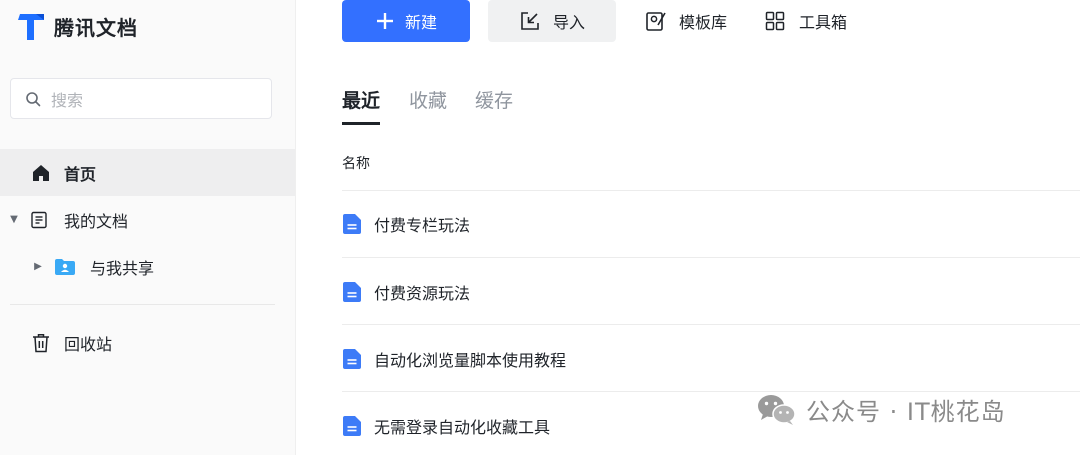 The image size is (1080, 455). I want to click on sidebar-item-home: 首页, so click(147, 172).